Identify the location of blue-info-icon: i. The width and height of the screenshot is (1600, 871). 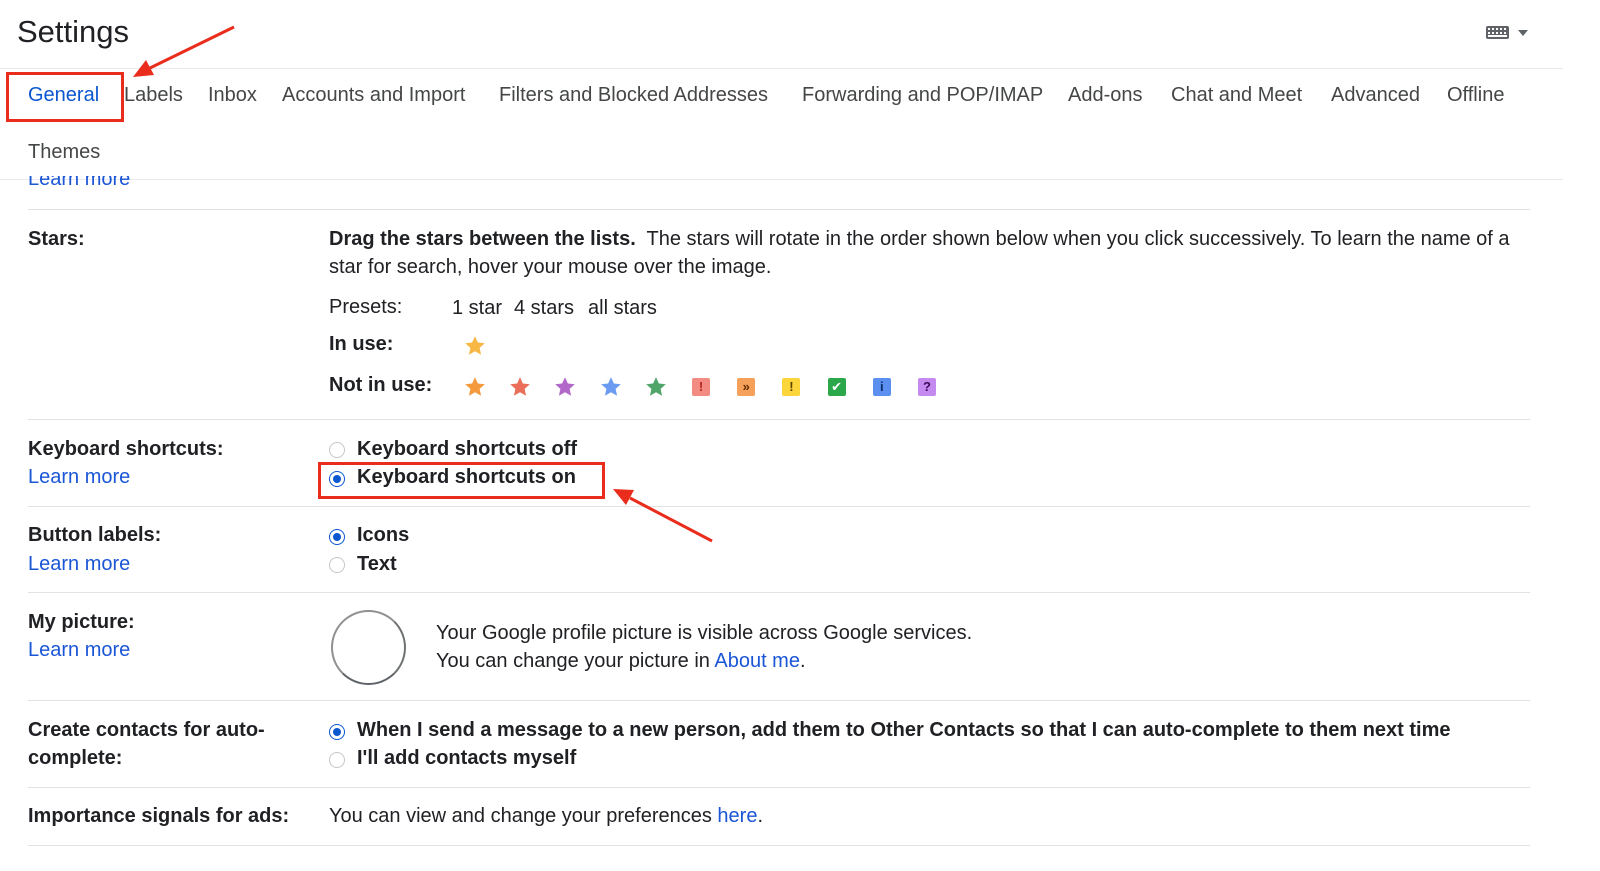
(881, 387).